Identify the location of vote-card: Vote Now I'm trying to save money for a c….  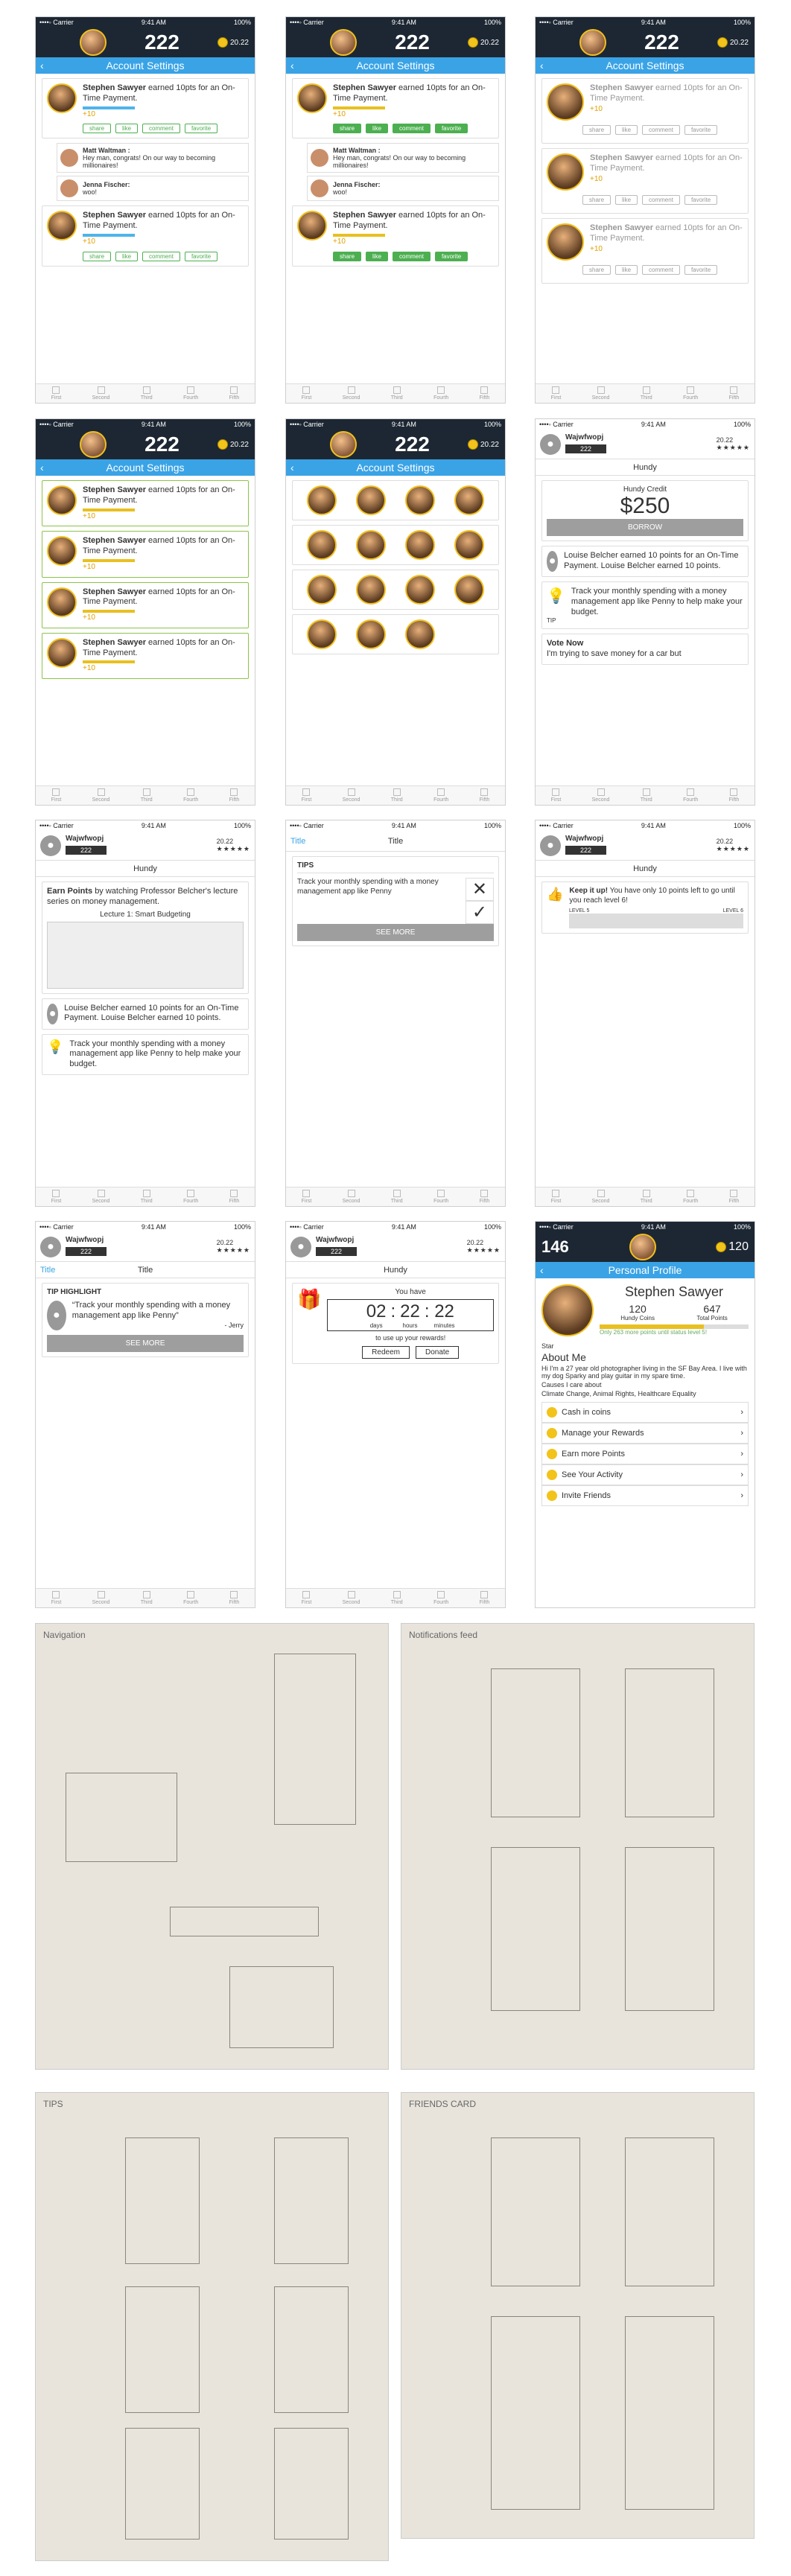
(645, 649).